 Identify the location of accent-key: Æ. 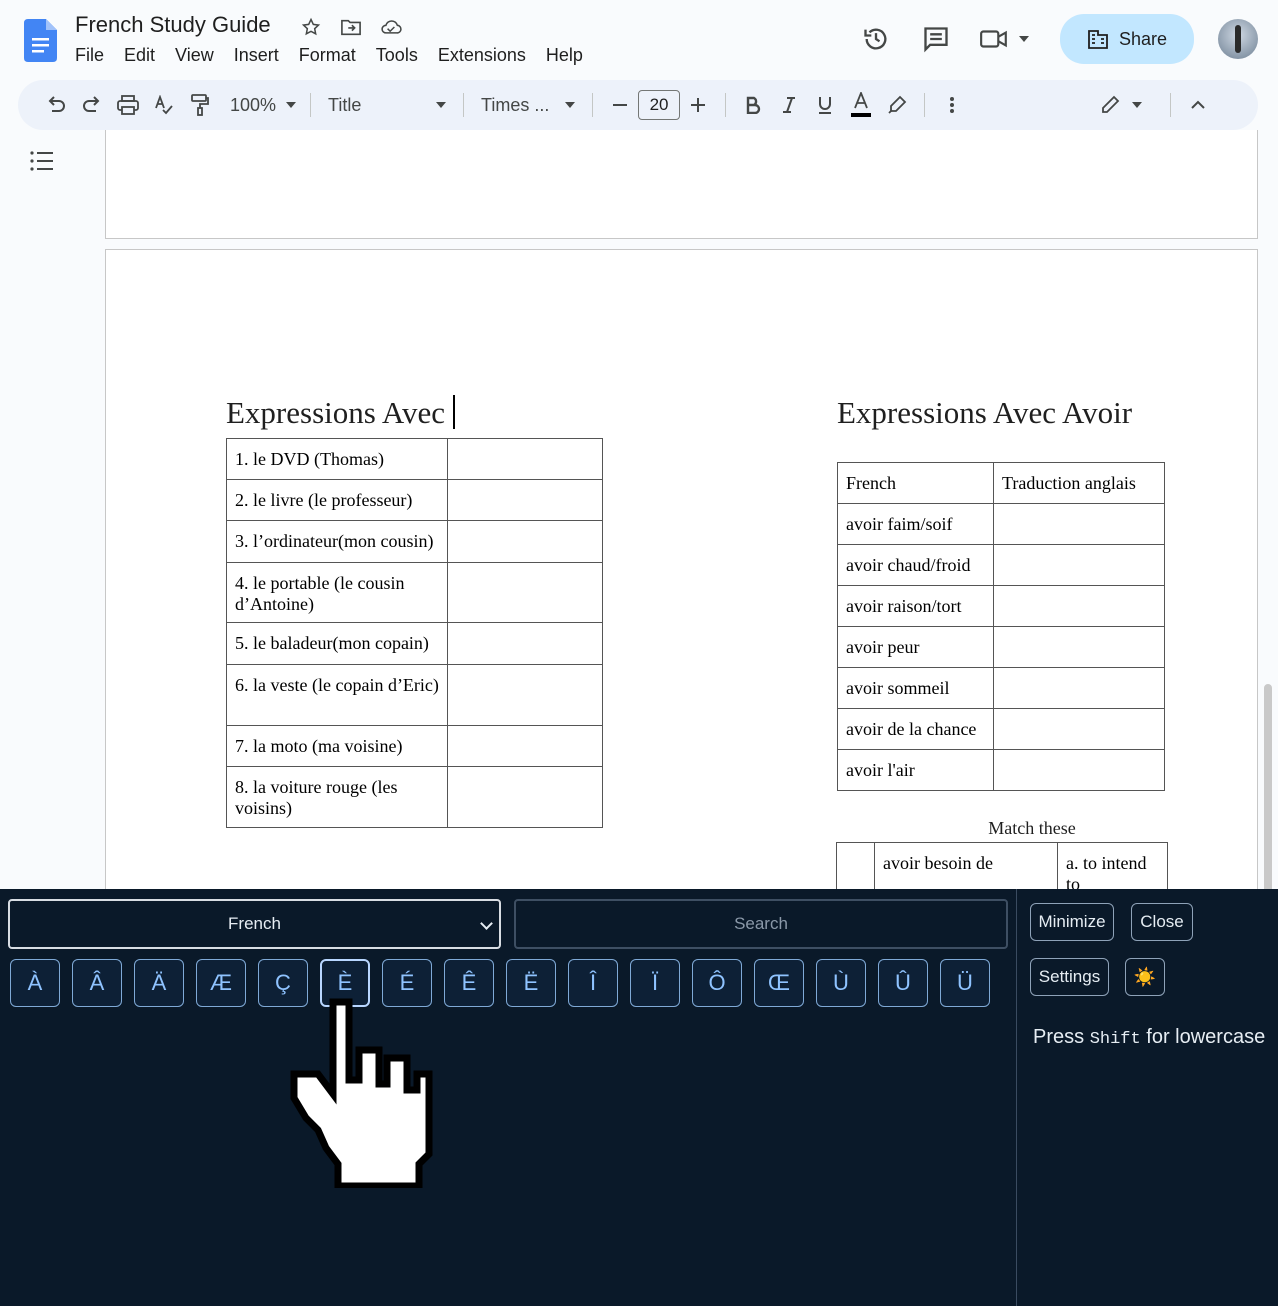
(221, 983).